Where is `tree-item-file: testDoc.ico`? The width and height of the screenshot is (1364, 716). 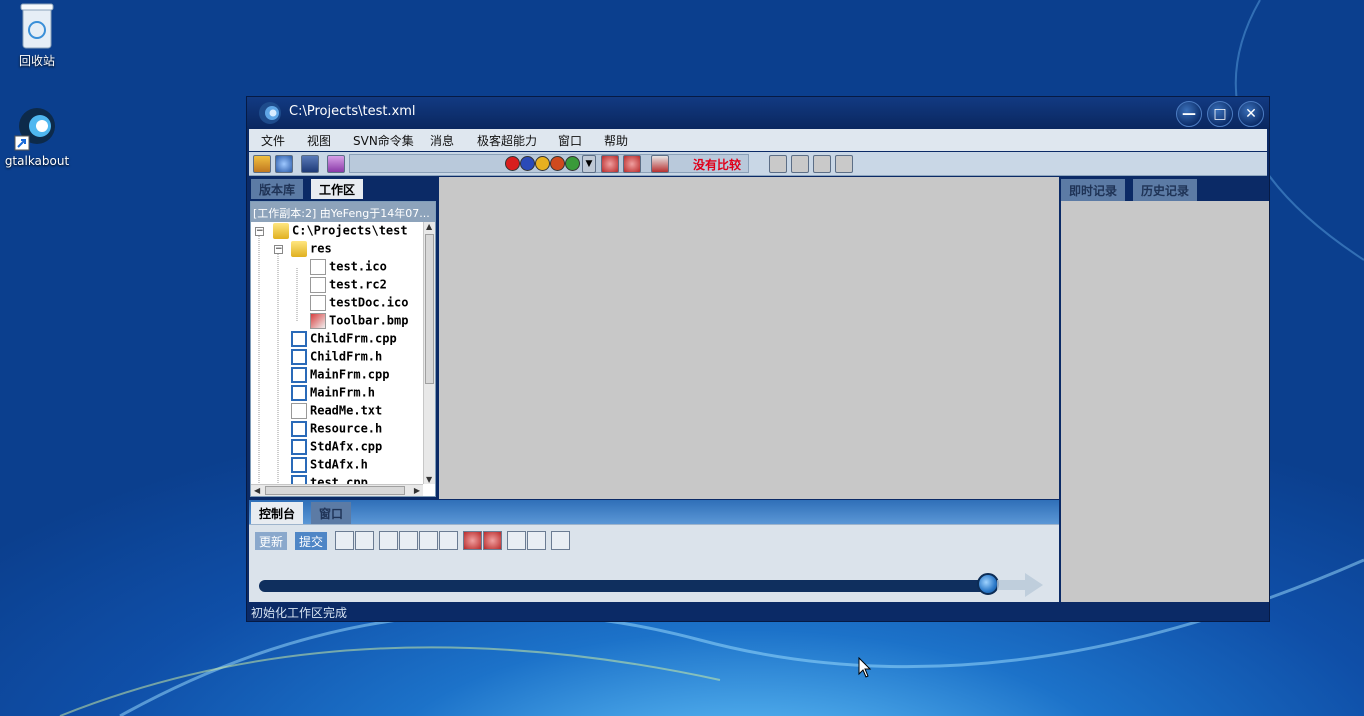
tree-item-file: testDoc.ico is located at coordinates (359, 304).